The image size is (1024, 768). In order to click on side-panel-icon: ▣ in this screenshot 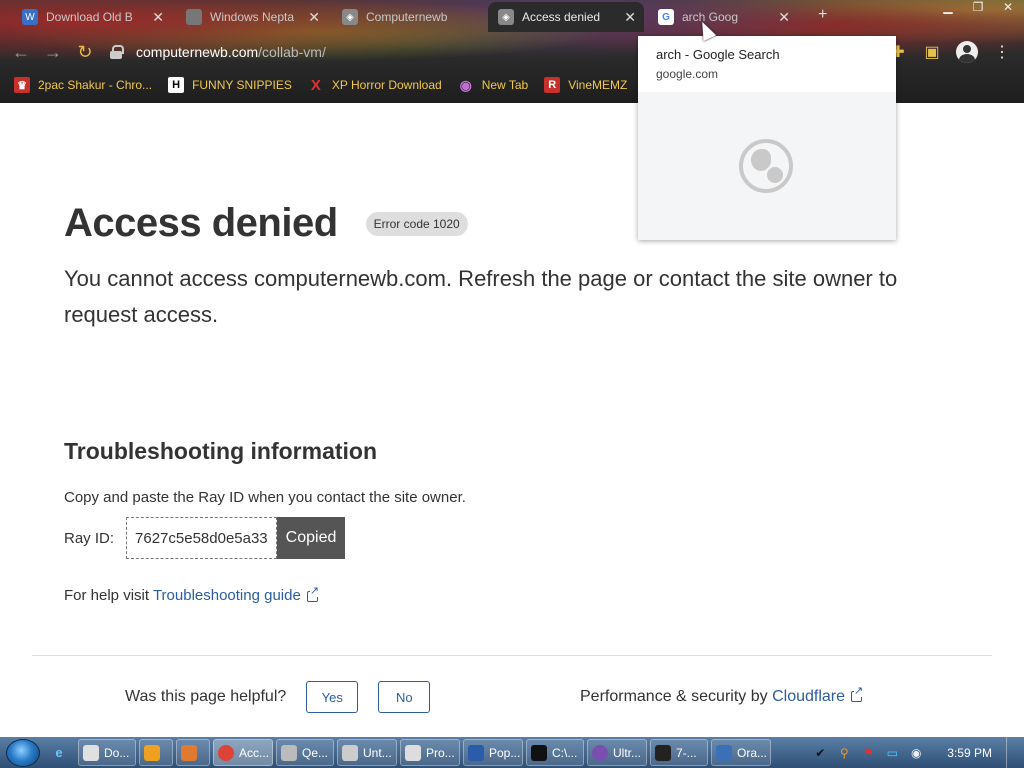, I will do `click(932, 52)`.